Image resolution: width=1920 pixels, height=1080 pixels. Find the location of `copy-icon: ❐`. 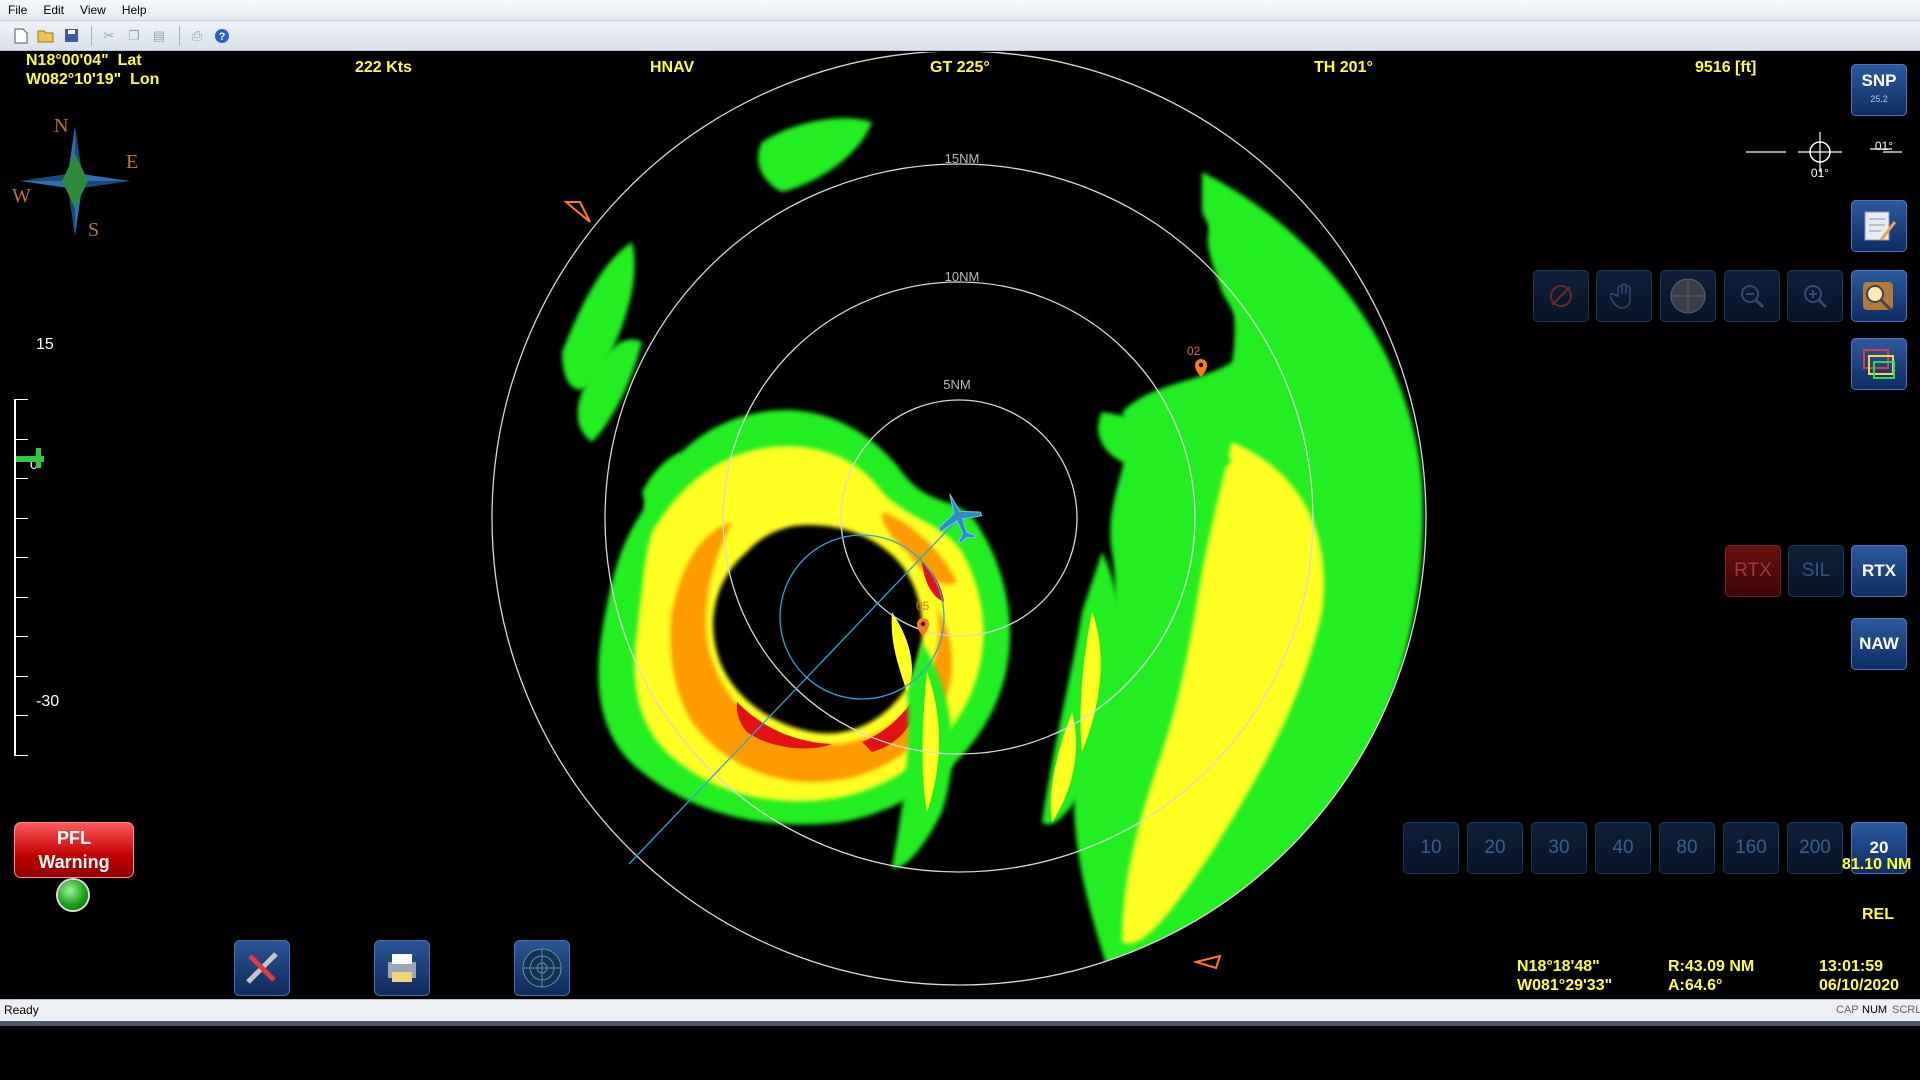

copy-icon: ❐ is located at coordinates (134, 36).